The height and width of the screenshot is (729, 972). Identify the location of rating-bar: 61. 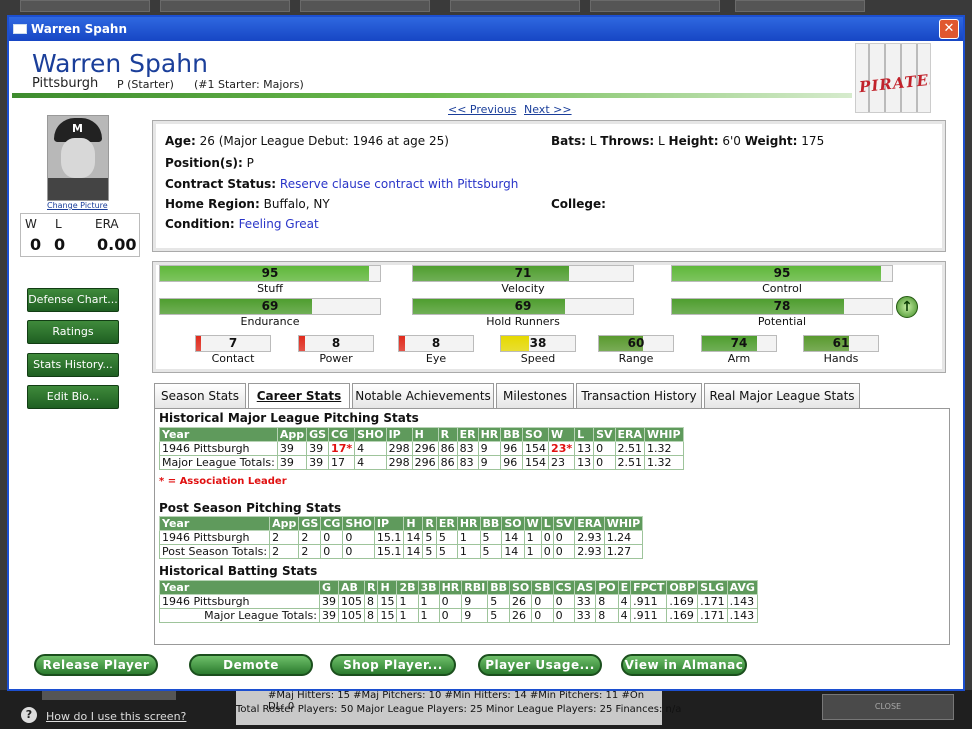
(841, 343).